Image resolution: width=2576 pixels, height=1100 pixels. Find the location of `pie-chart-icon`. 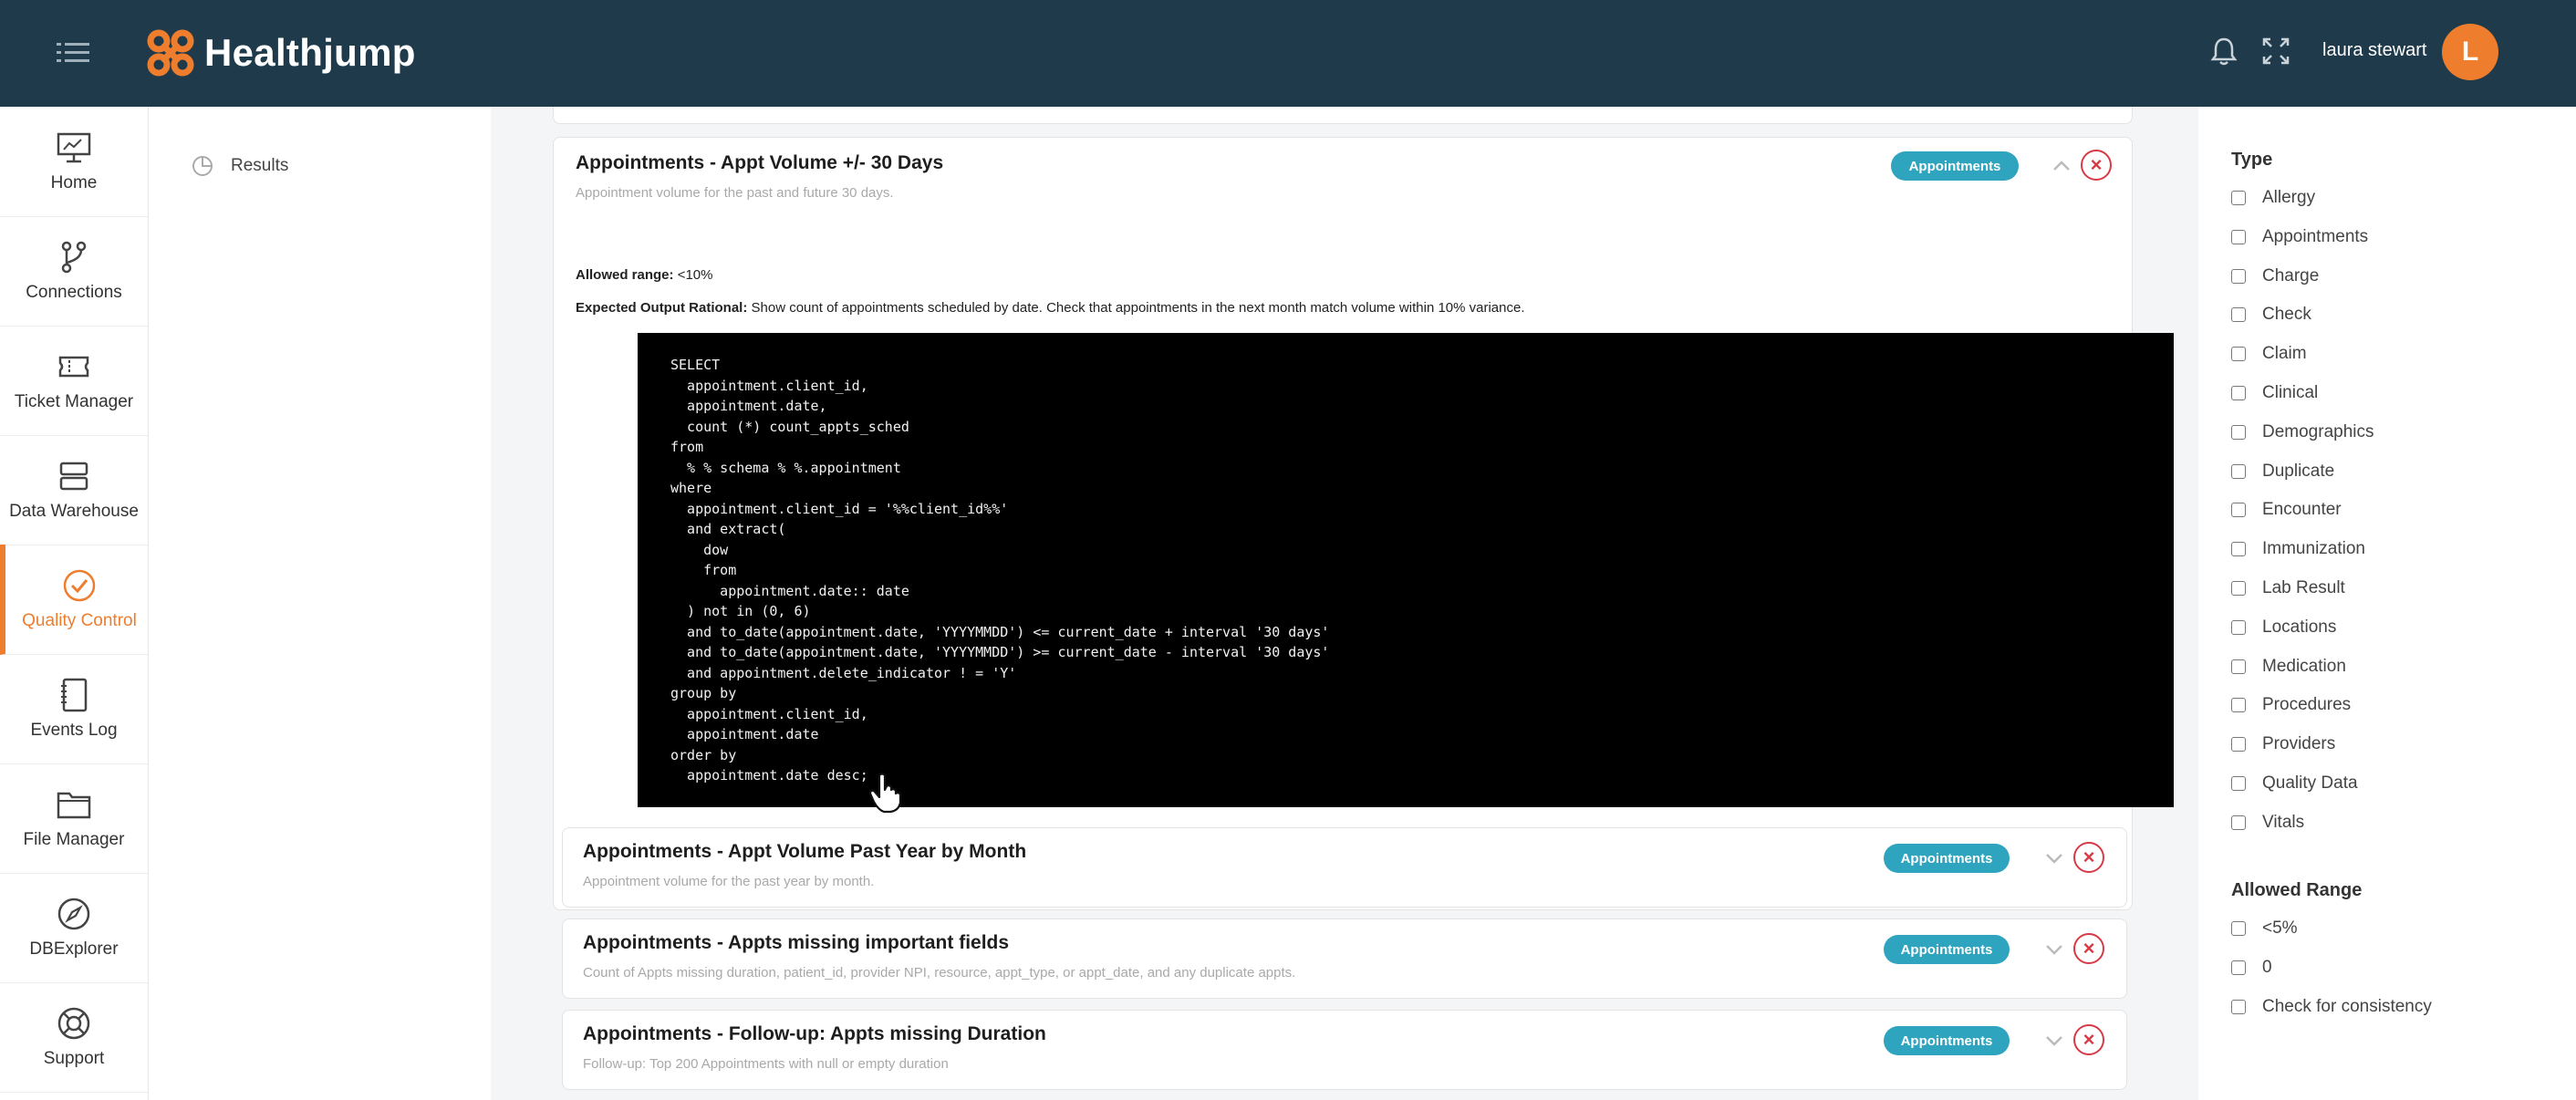

pie-chart-icon is located at coordinates (202, 166).